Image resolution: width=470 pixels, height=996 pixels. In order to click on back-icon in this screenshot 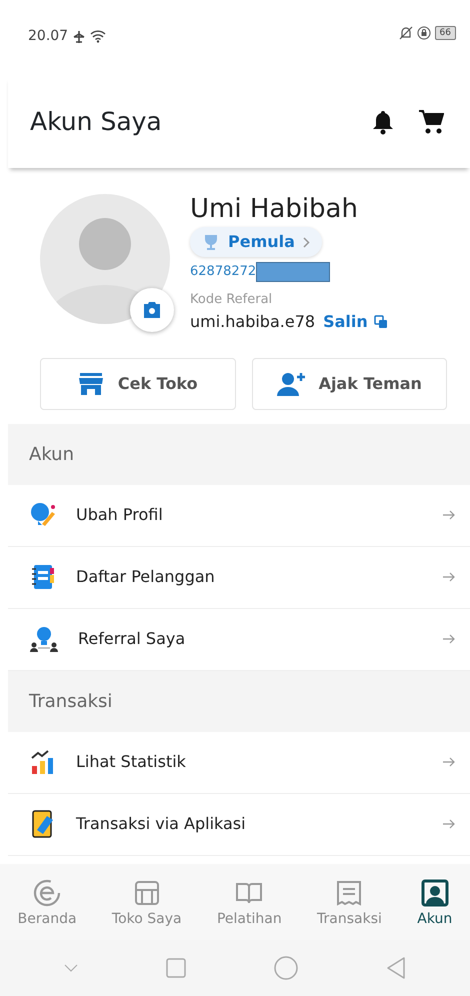, I will do `click(396, 968)`.